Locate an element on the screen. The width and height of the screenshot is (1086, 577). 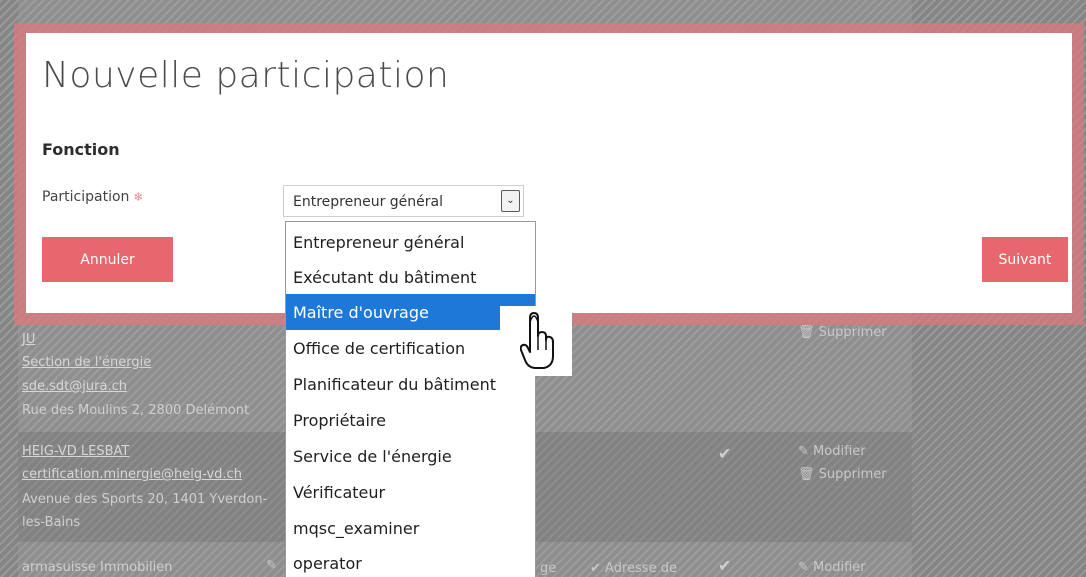
modal-title: Nouvelle participation is located at coordinates (246, 75).